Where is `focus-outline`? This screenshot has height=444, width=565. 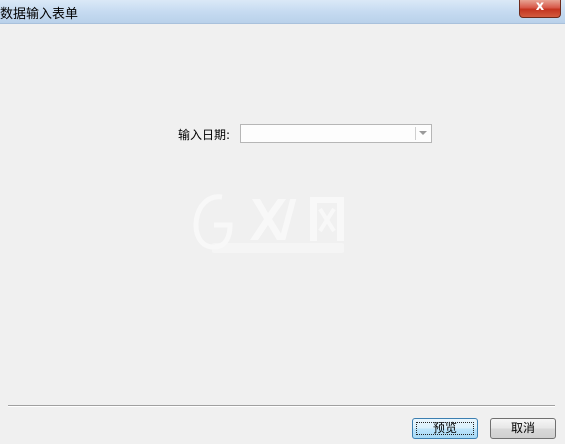
focus-outline is located at coordinates (445, 428).